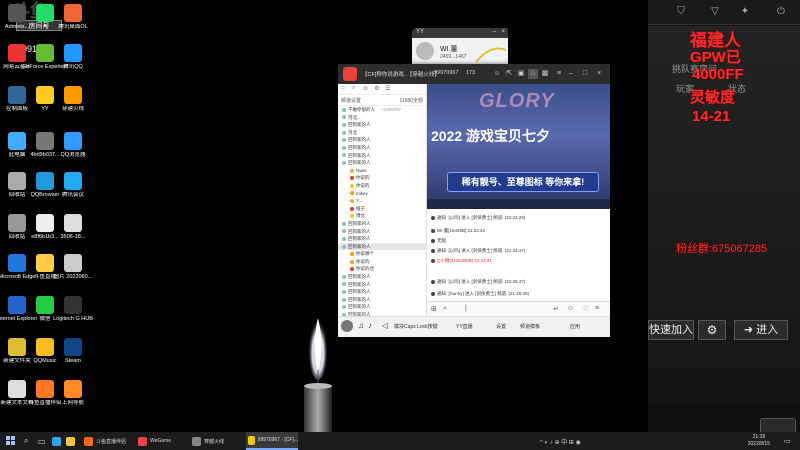 The width and height of the screenshot is (800, 450). I want to click on list-icon: ☰, so click(387, 88).